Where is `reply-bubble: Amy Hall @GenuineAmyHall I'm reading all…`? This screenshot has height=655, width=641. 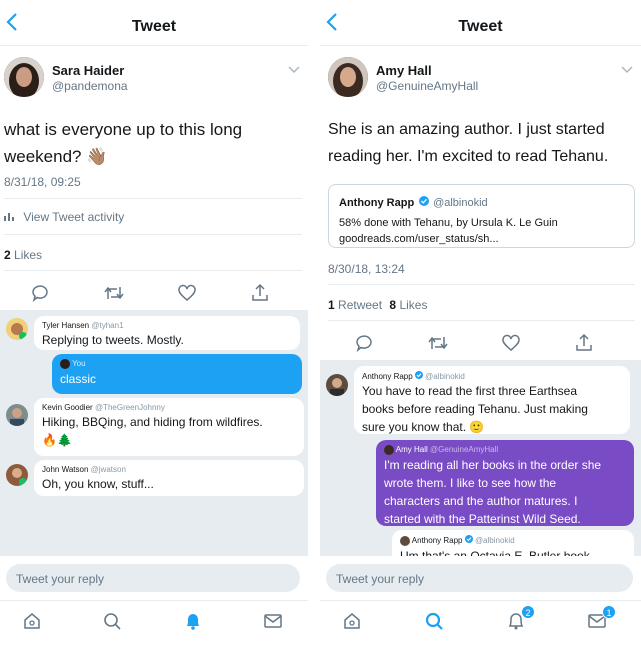 reply-bubble: Amy Hall @GenuineAmyHall I'm reading all… is located at coordinates (505, 483).